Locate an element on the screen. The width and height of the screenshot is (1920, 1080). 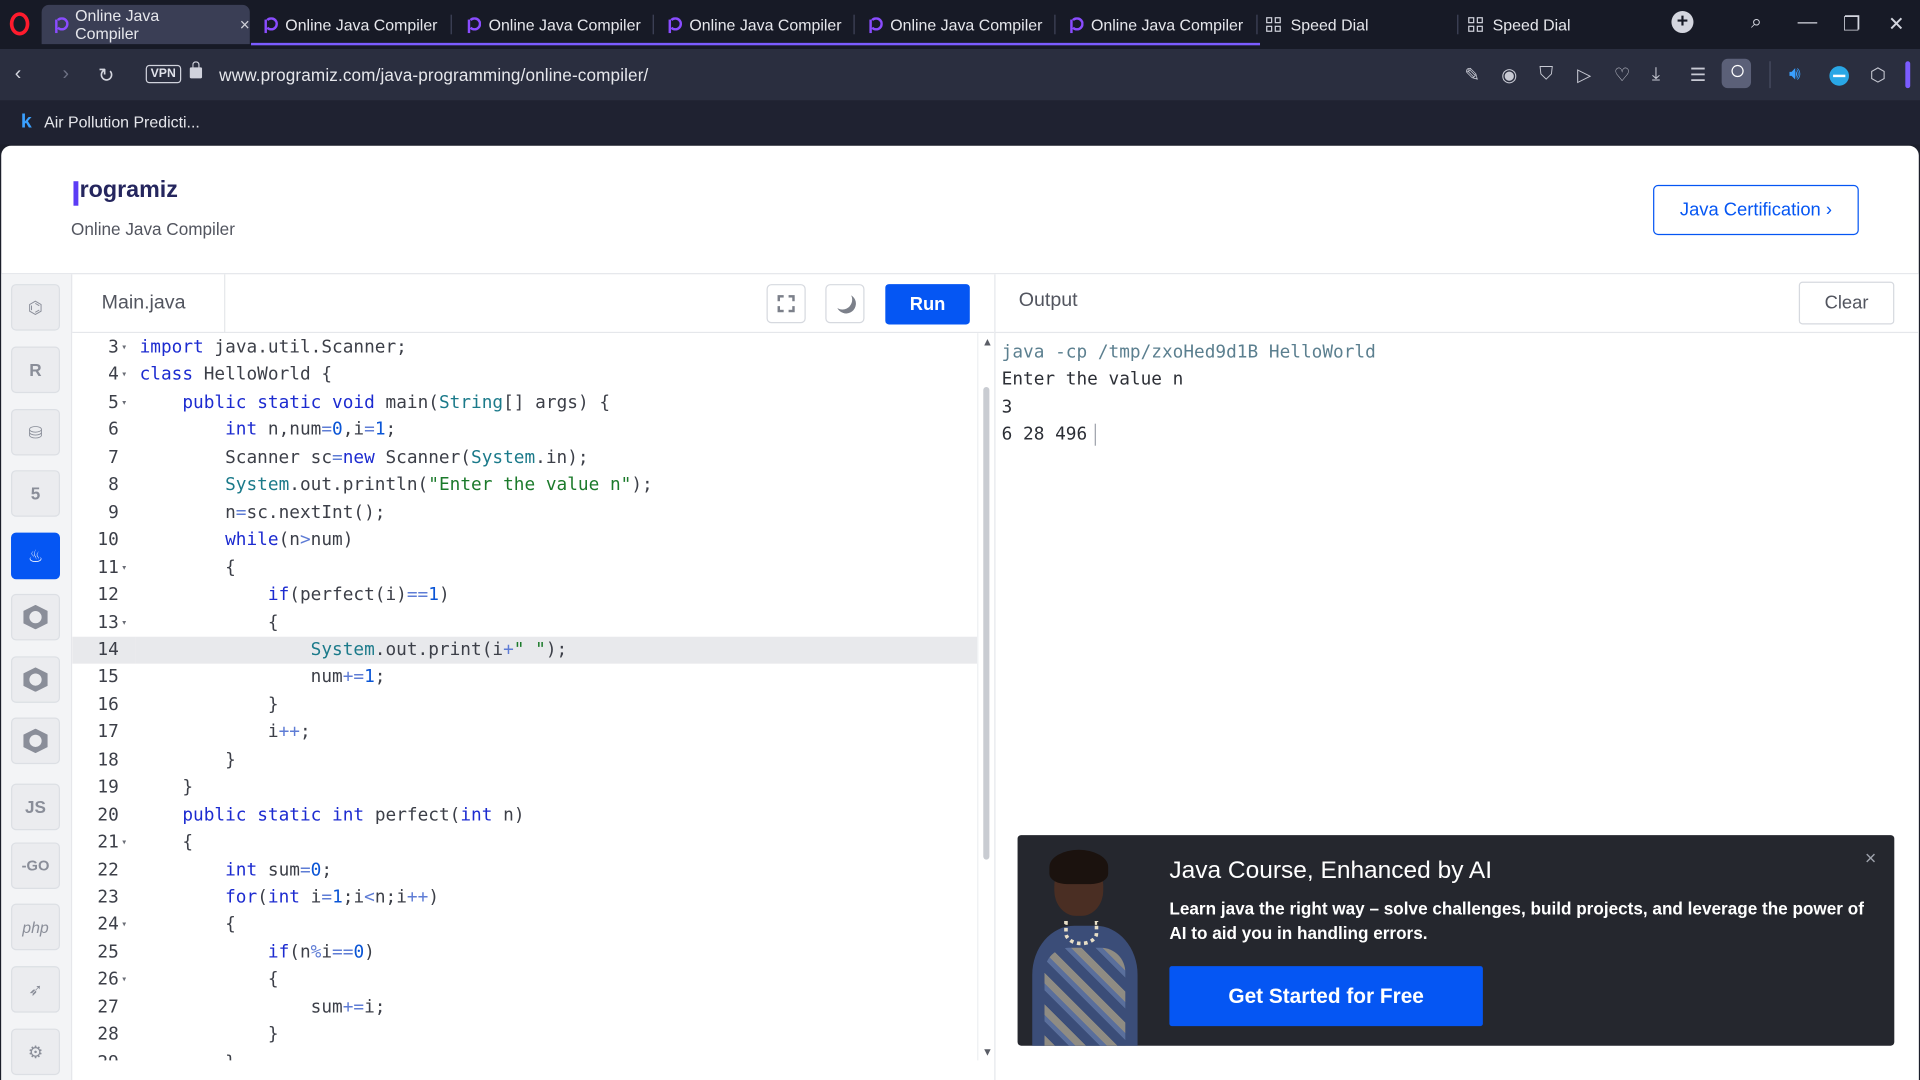
code-text: { is located at coordinates (187, 925).